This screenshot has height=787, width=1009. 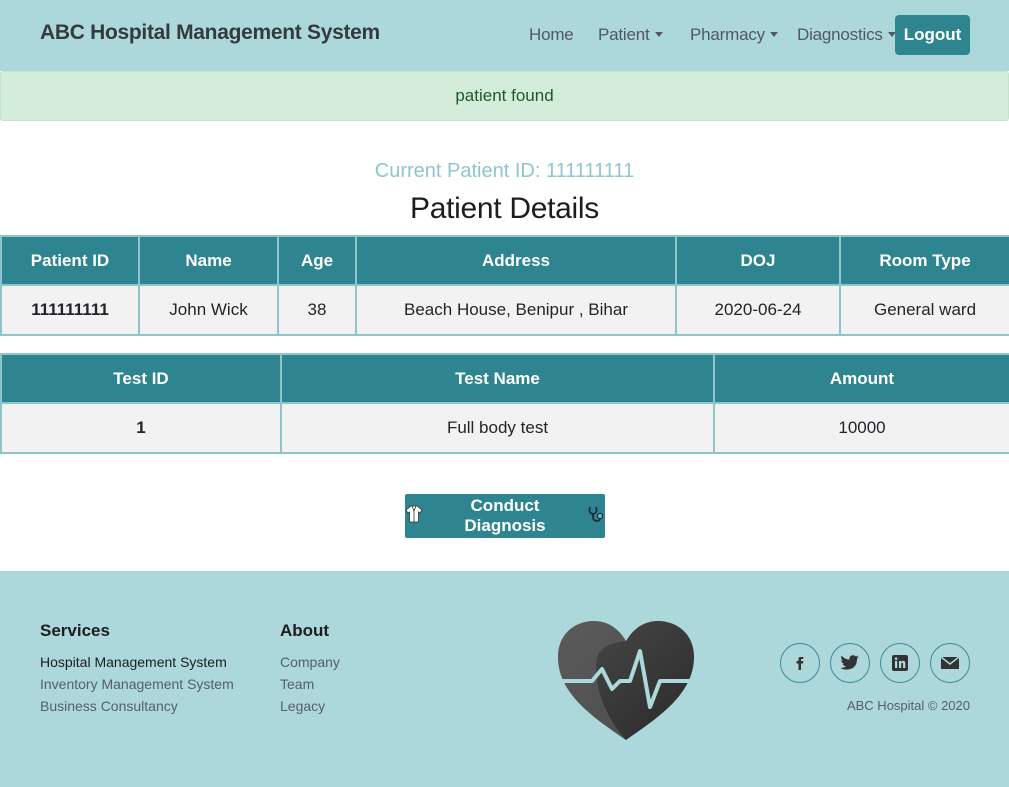 I want to click on nav-patient-dropdown: Patient, so click(x=630, y=35).